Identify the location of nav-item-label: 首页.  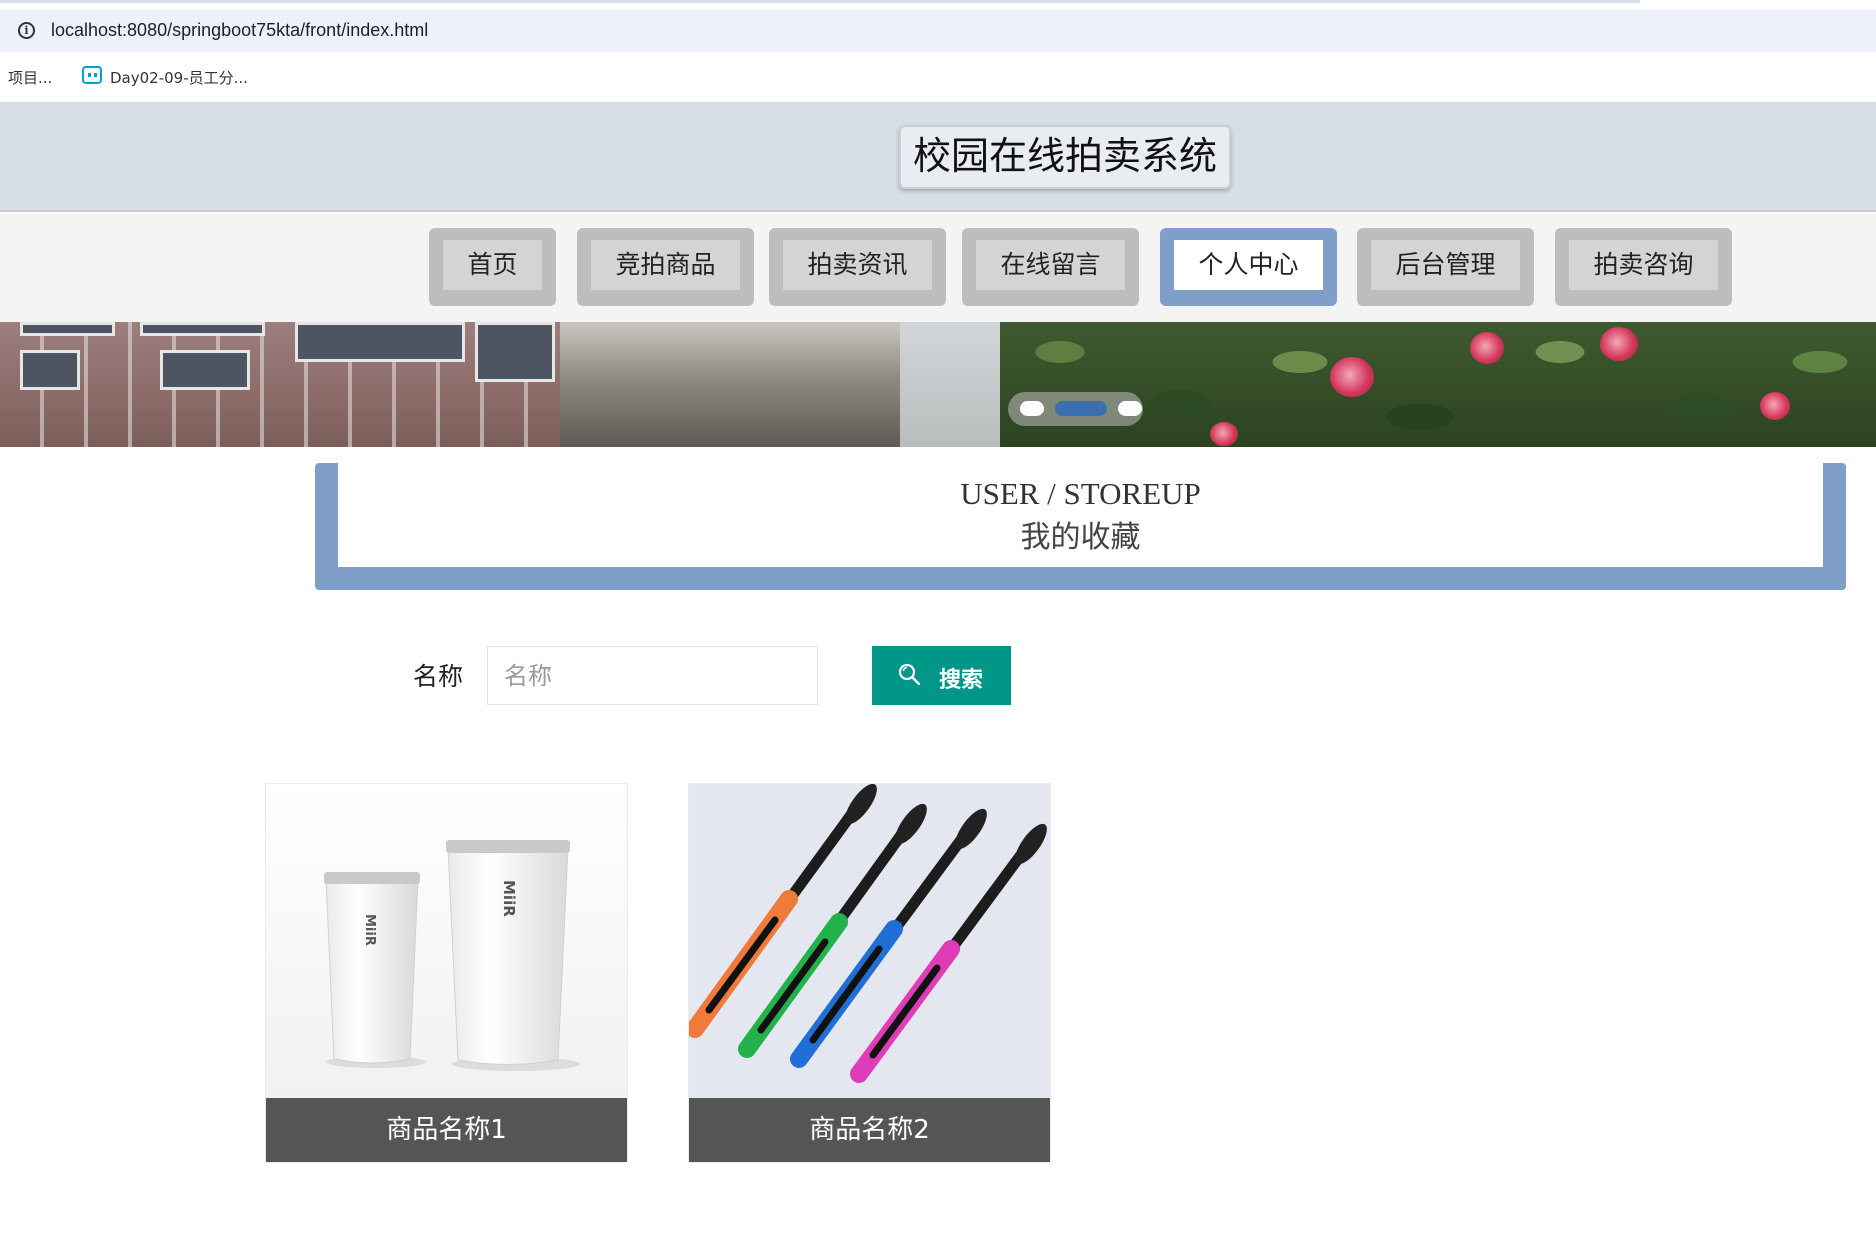
(492, 265).